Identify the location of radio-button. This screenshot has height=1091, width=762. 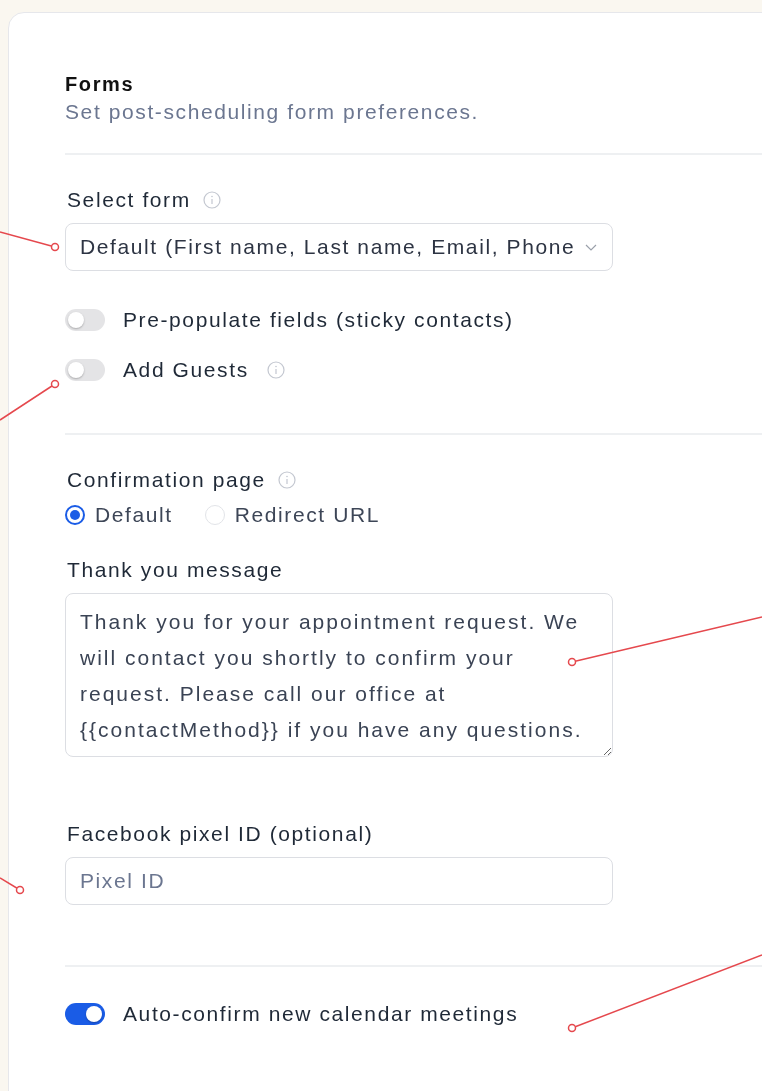
(75, 515).